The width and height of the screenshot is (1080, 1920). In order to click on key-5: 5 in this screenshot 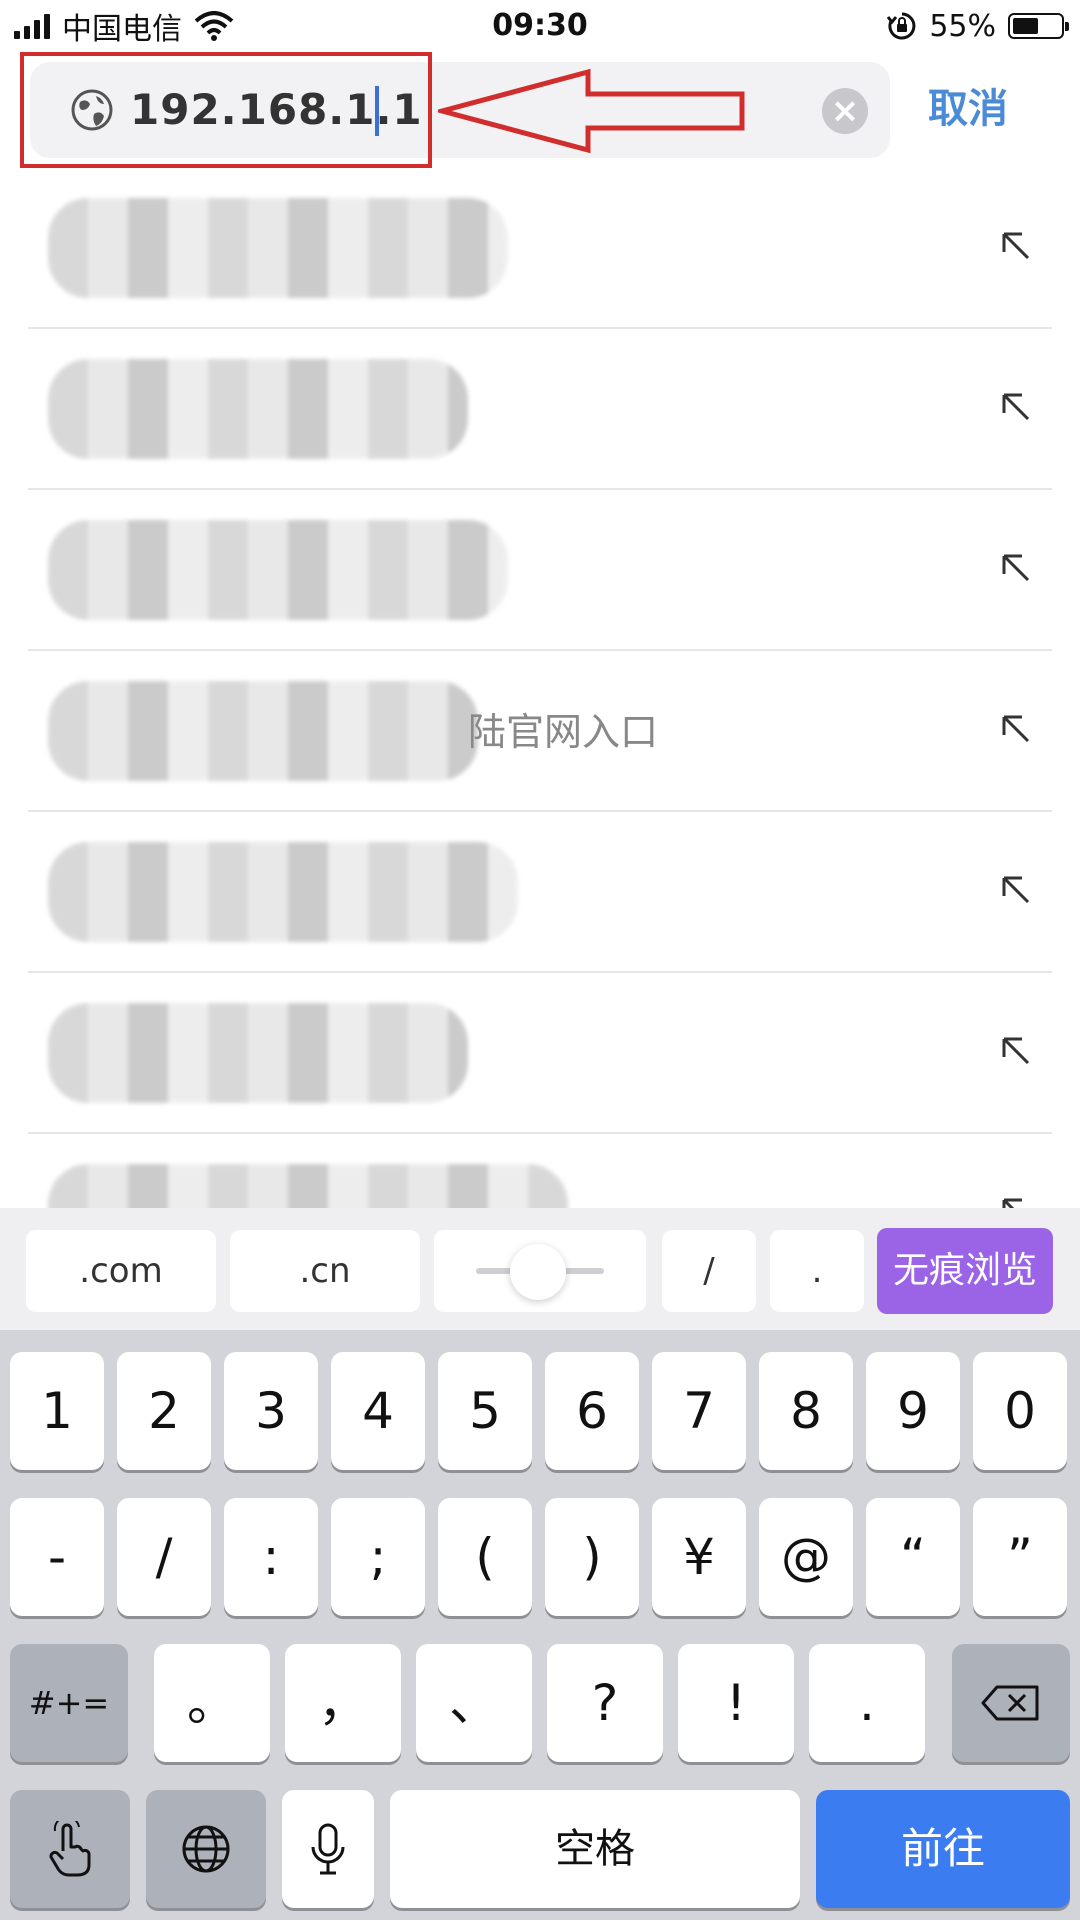, I will do `click(485, 1411)`.